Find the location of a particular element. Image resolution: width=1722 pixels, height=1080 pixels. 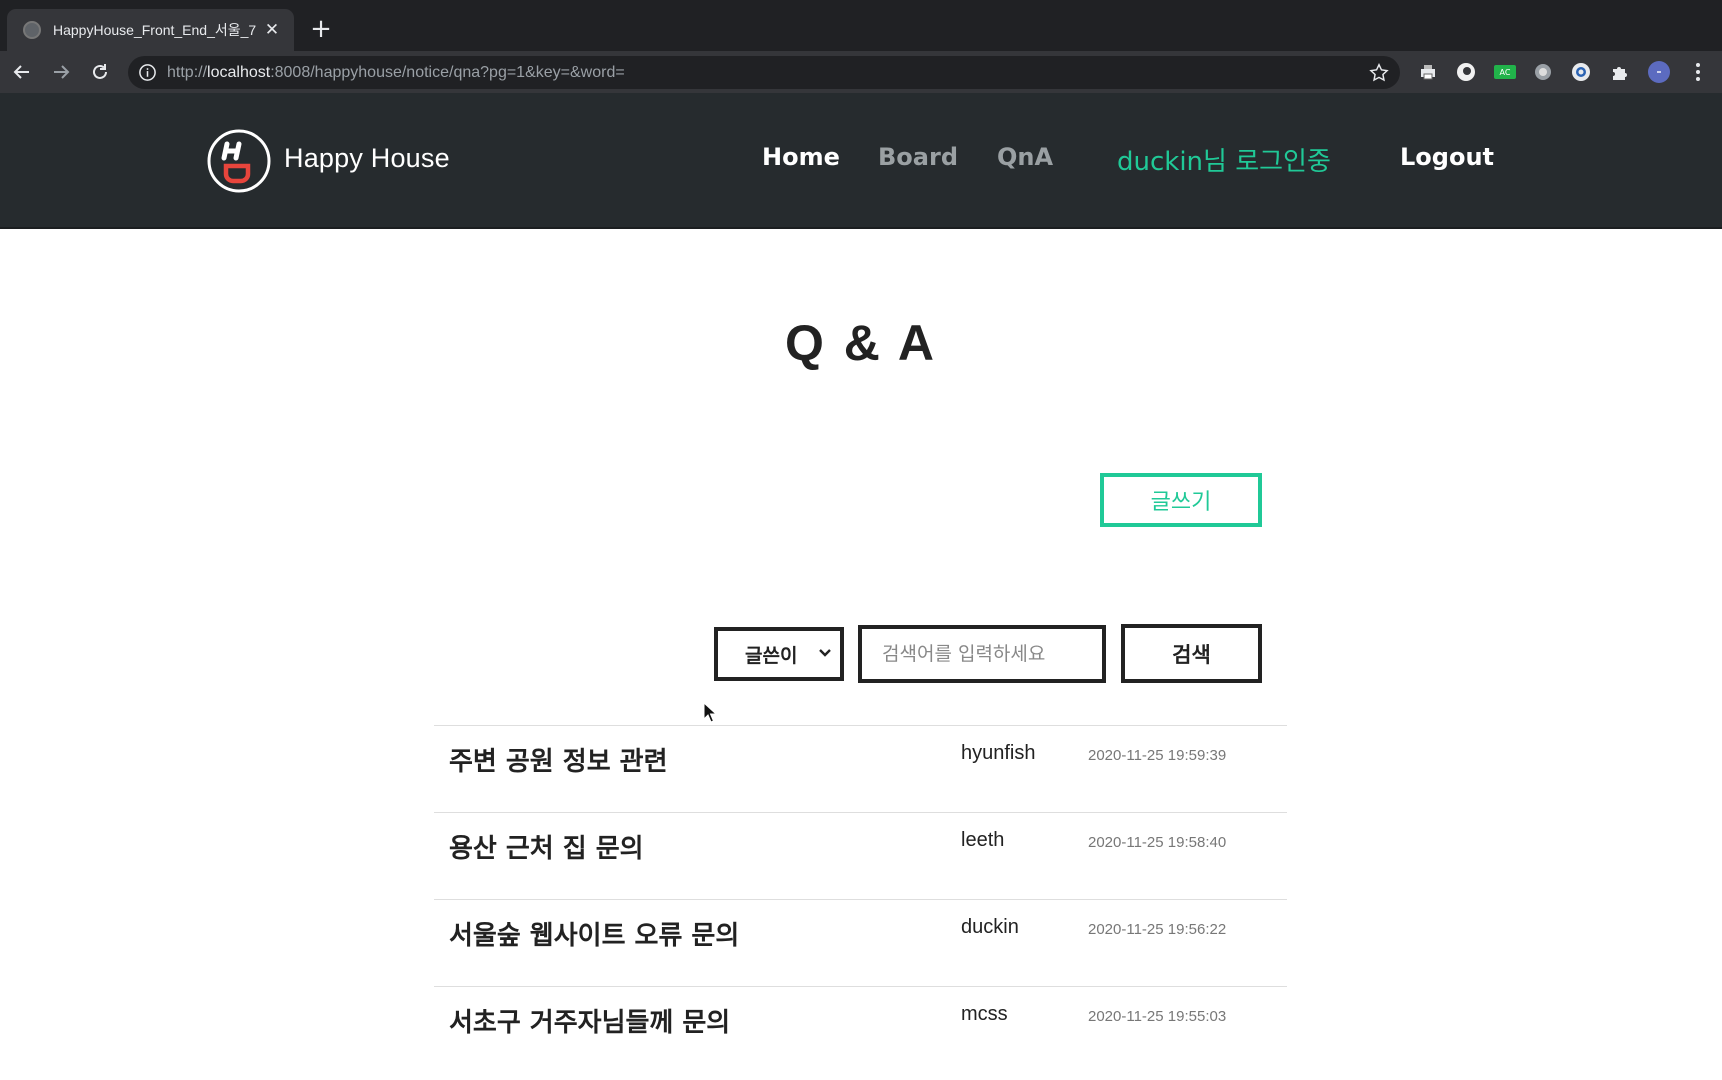

happy-house-logo-icon is located at coordinates (239, 161).